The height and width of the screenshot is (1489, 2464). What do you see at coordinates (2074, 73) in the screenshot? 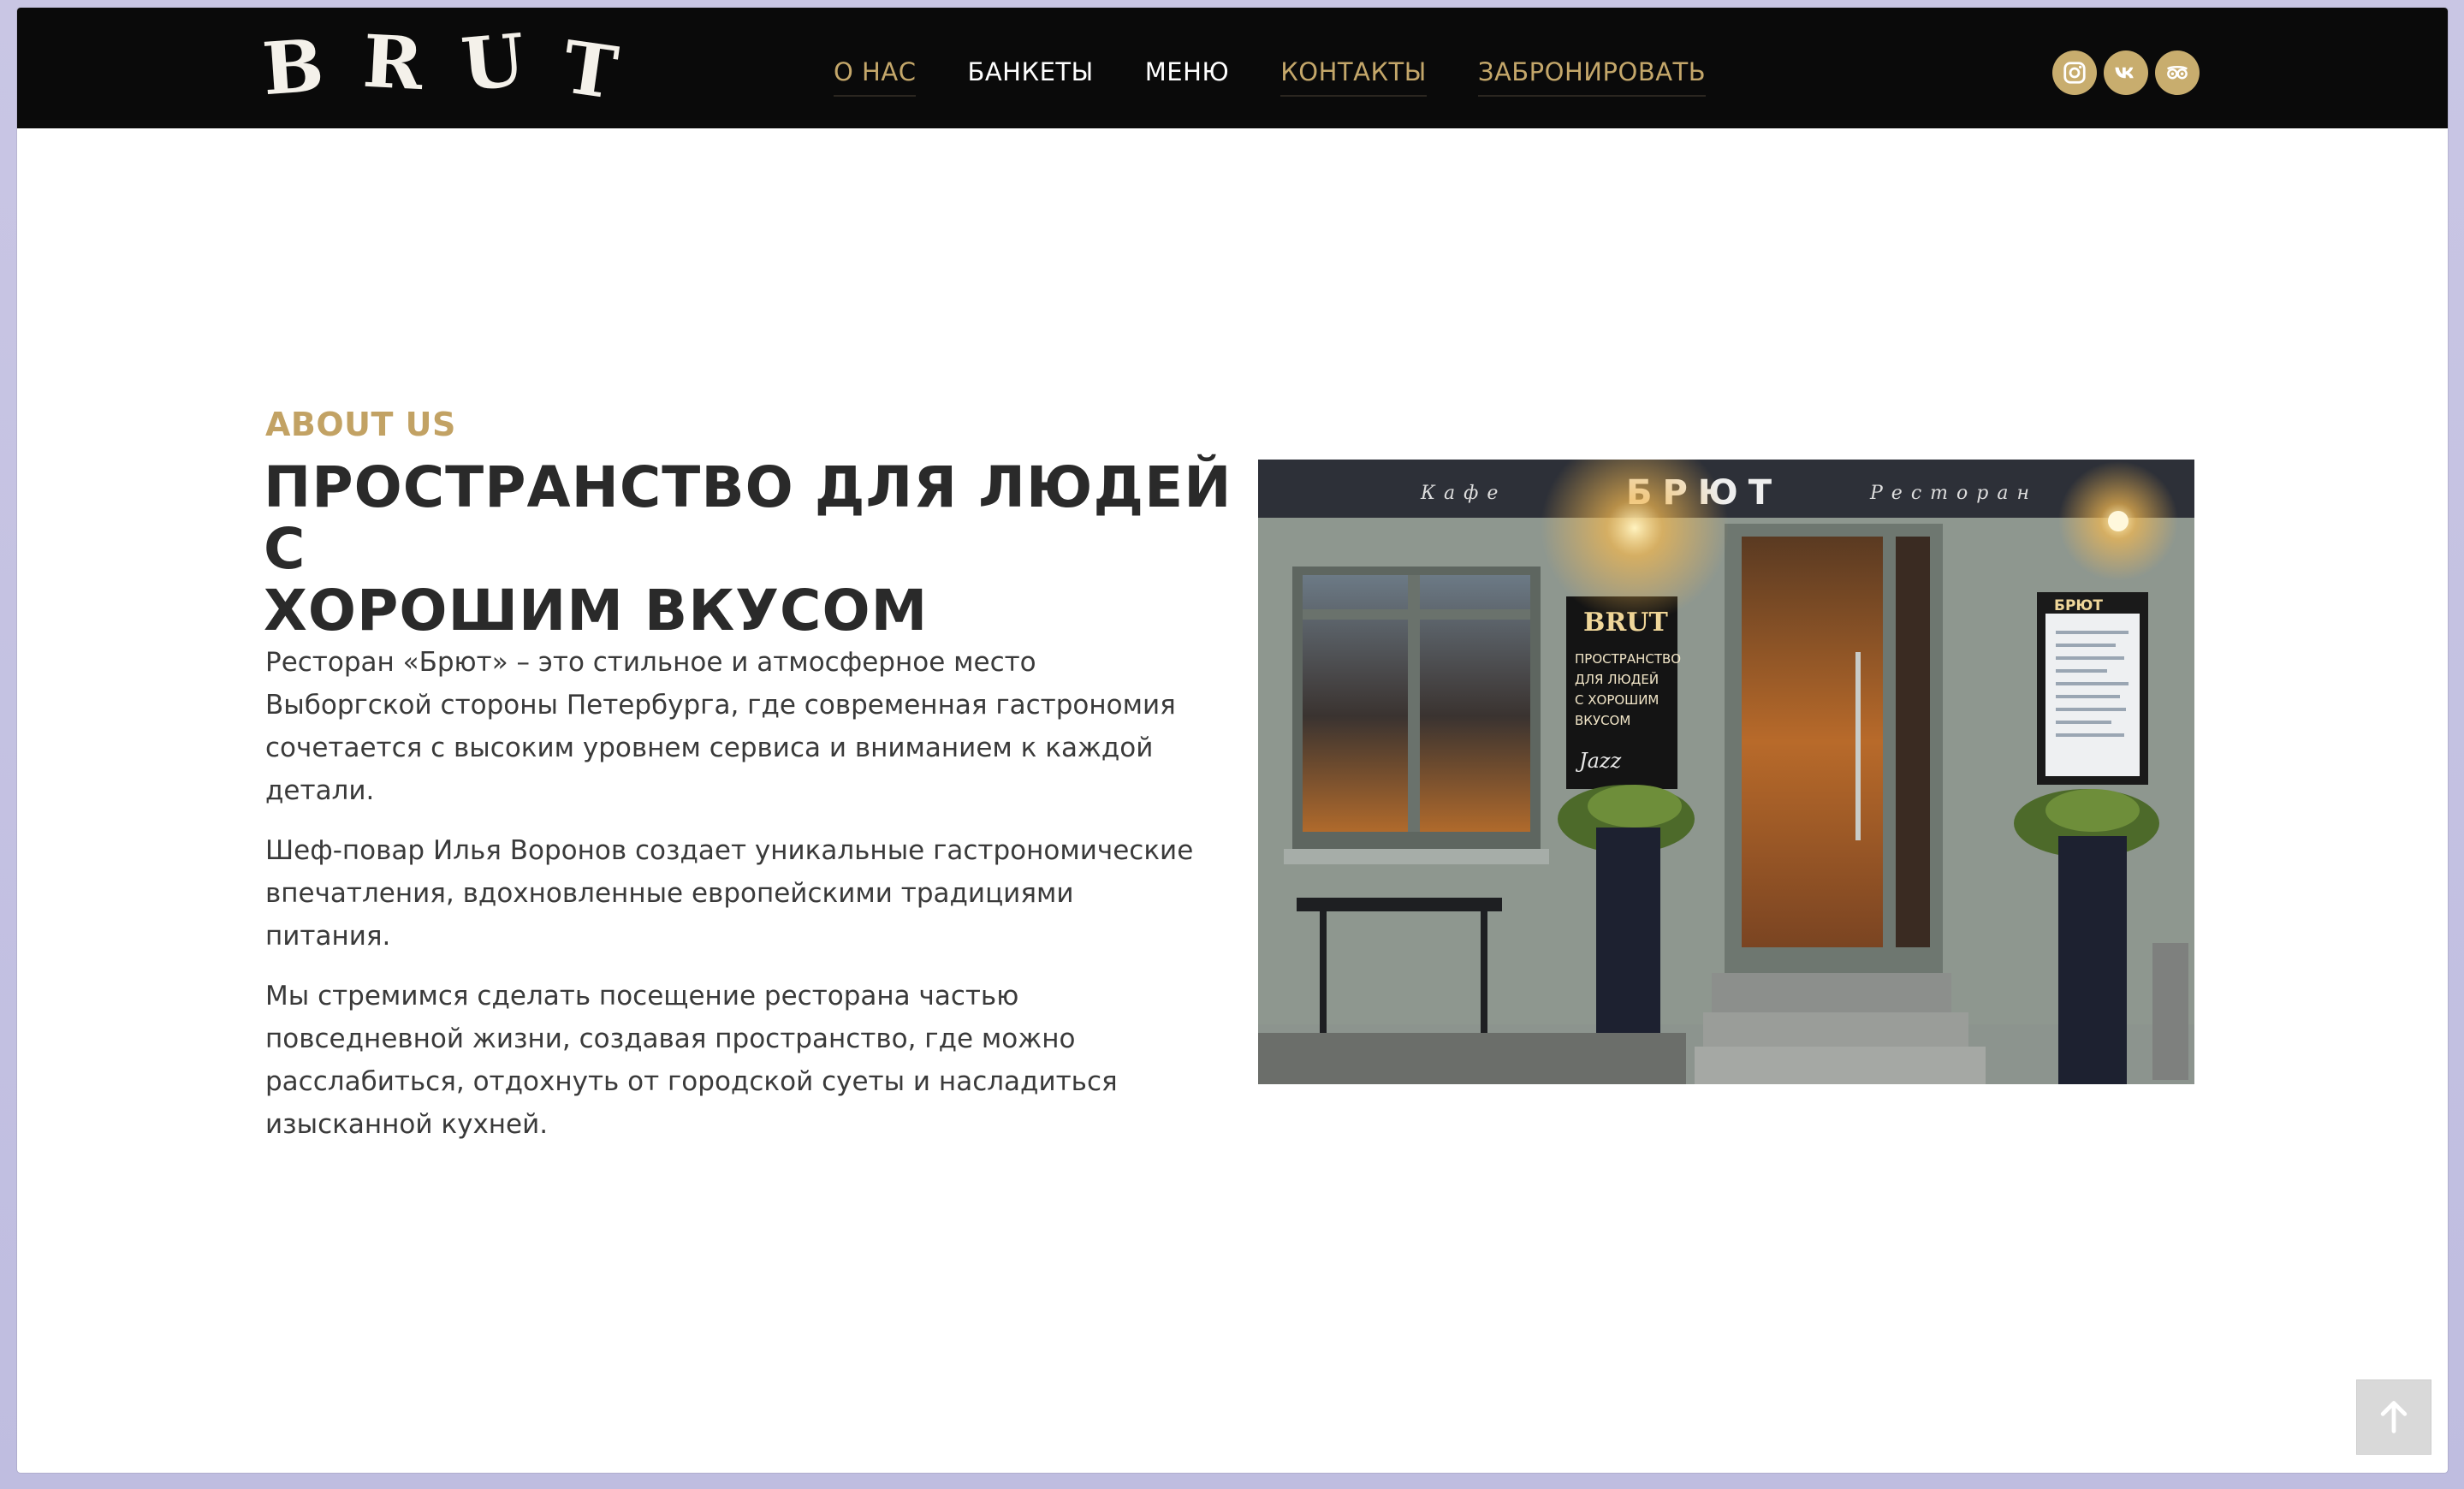
I see `instagram-icon` at bounding box center [2074, 73].